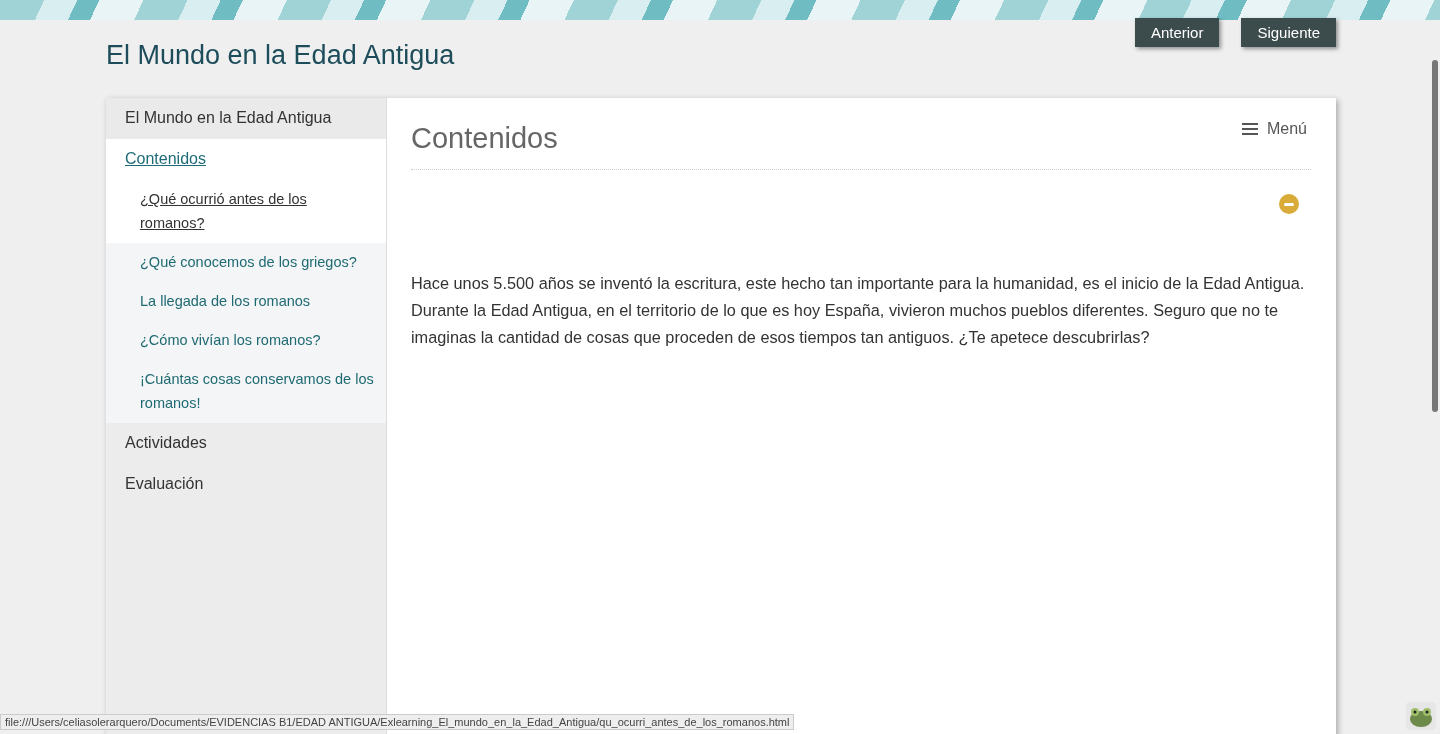  What do you see at coordinates (246, 262) in the screenshot?
I see `sidebar-subitem: ¿Qué conocemos de los griegos?` at bounding box center [246, 262].